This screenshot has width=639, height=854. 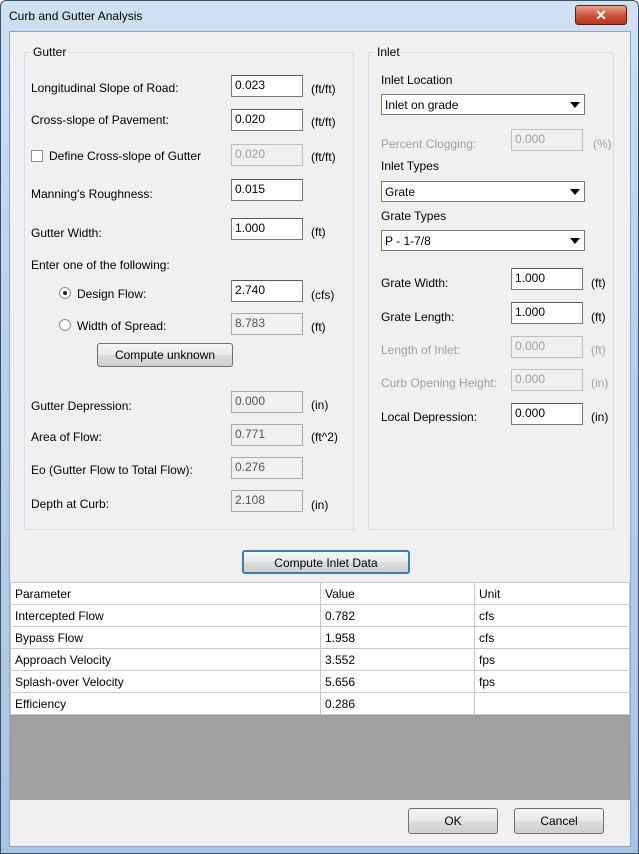 What do you see at coordinates (112, 470) in the screenshot?
I see `eo-label: Eo (Gutter Flow to Total Flow):` at bounding box center [112, 470].